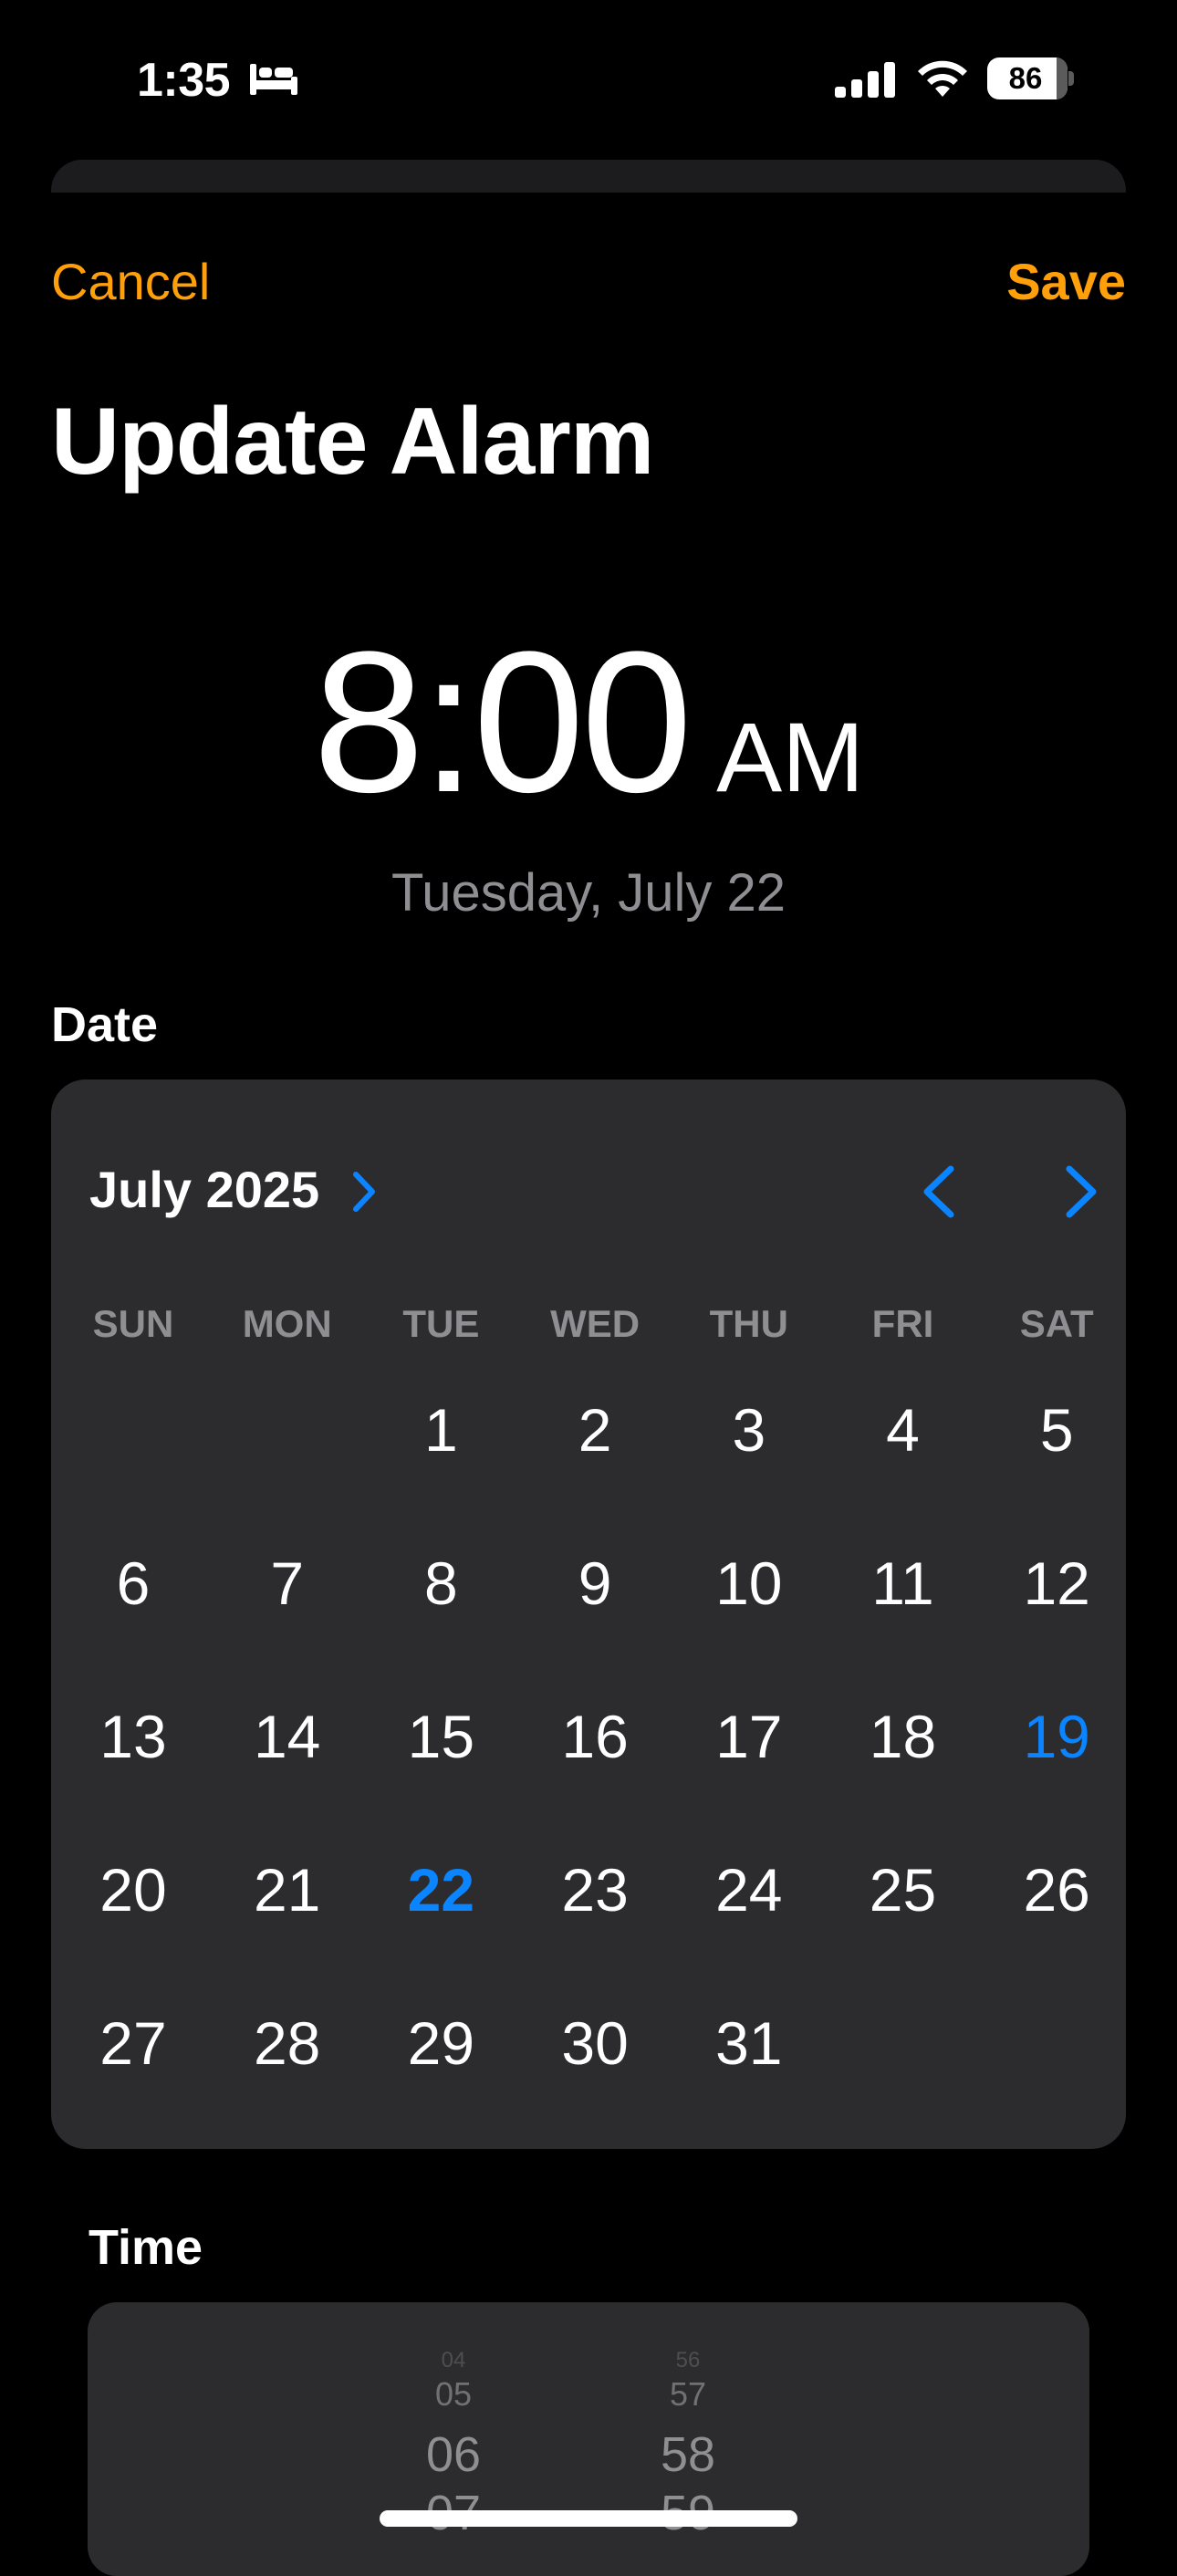 The height and width of the screenshot is (2576, 1177). What do you see at coordinates (273, 79) in the screenshot?
I see `bed-icon` at bounding box center [273, 79].